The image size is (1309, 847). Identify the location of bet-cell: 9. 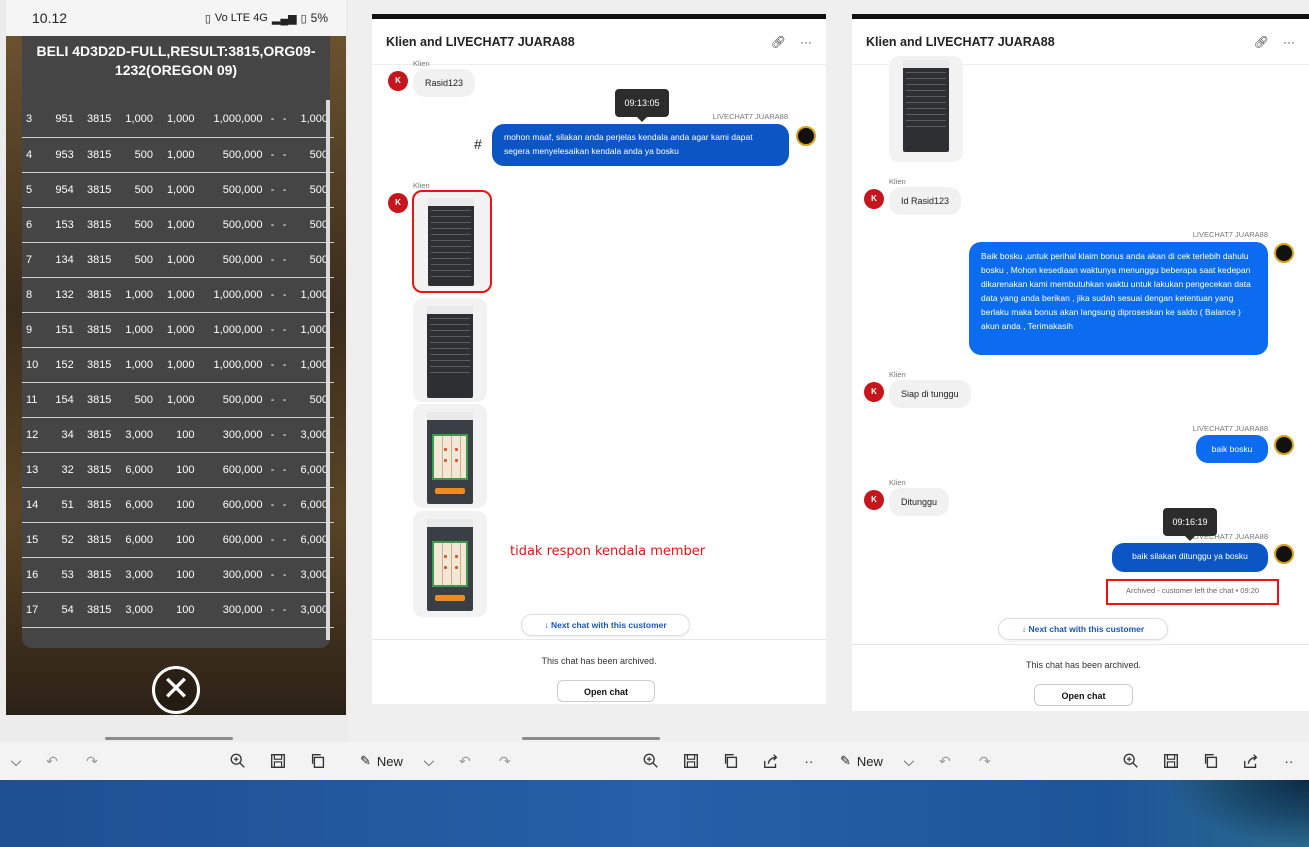
(36, 330).